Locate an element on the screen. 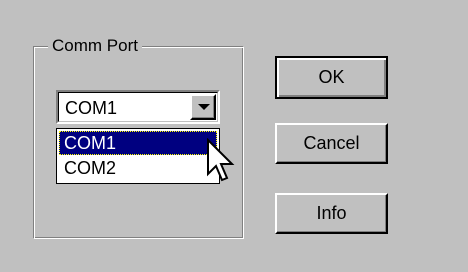  comm-port-dropdown-list: COM1 COM2 is located at coordinates (138, 156).